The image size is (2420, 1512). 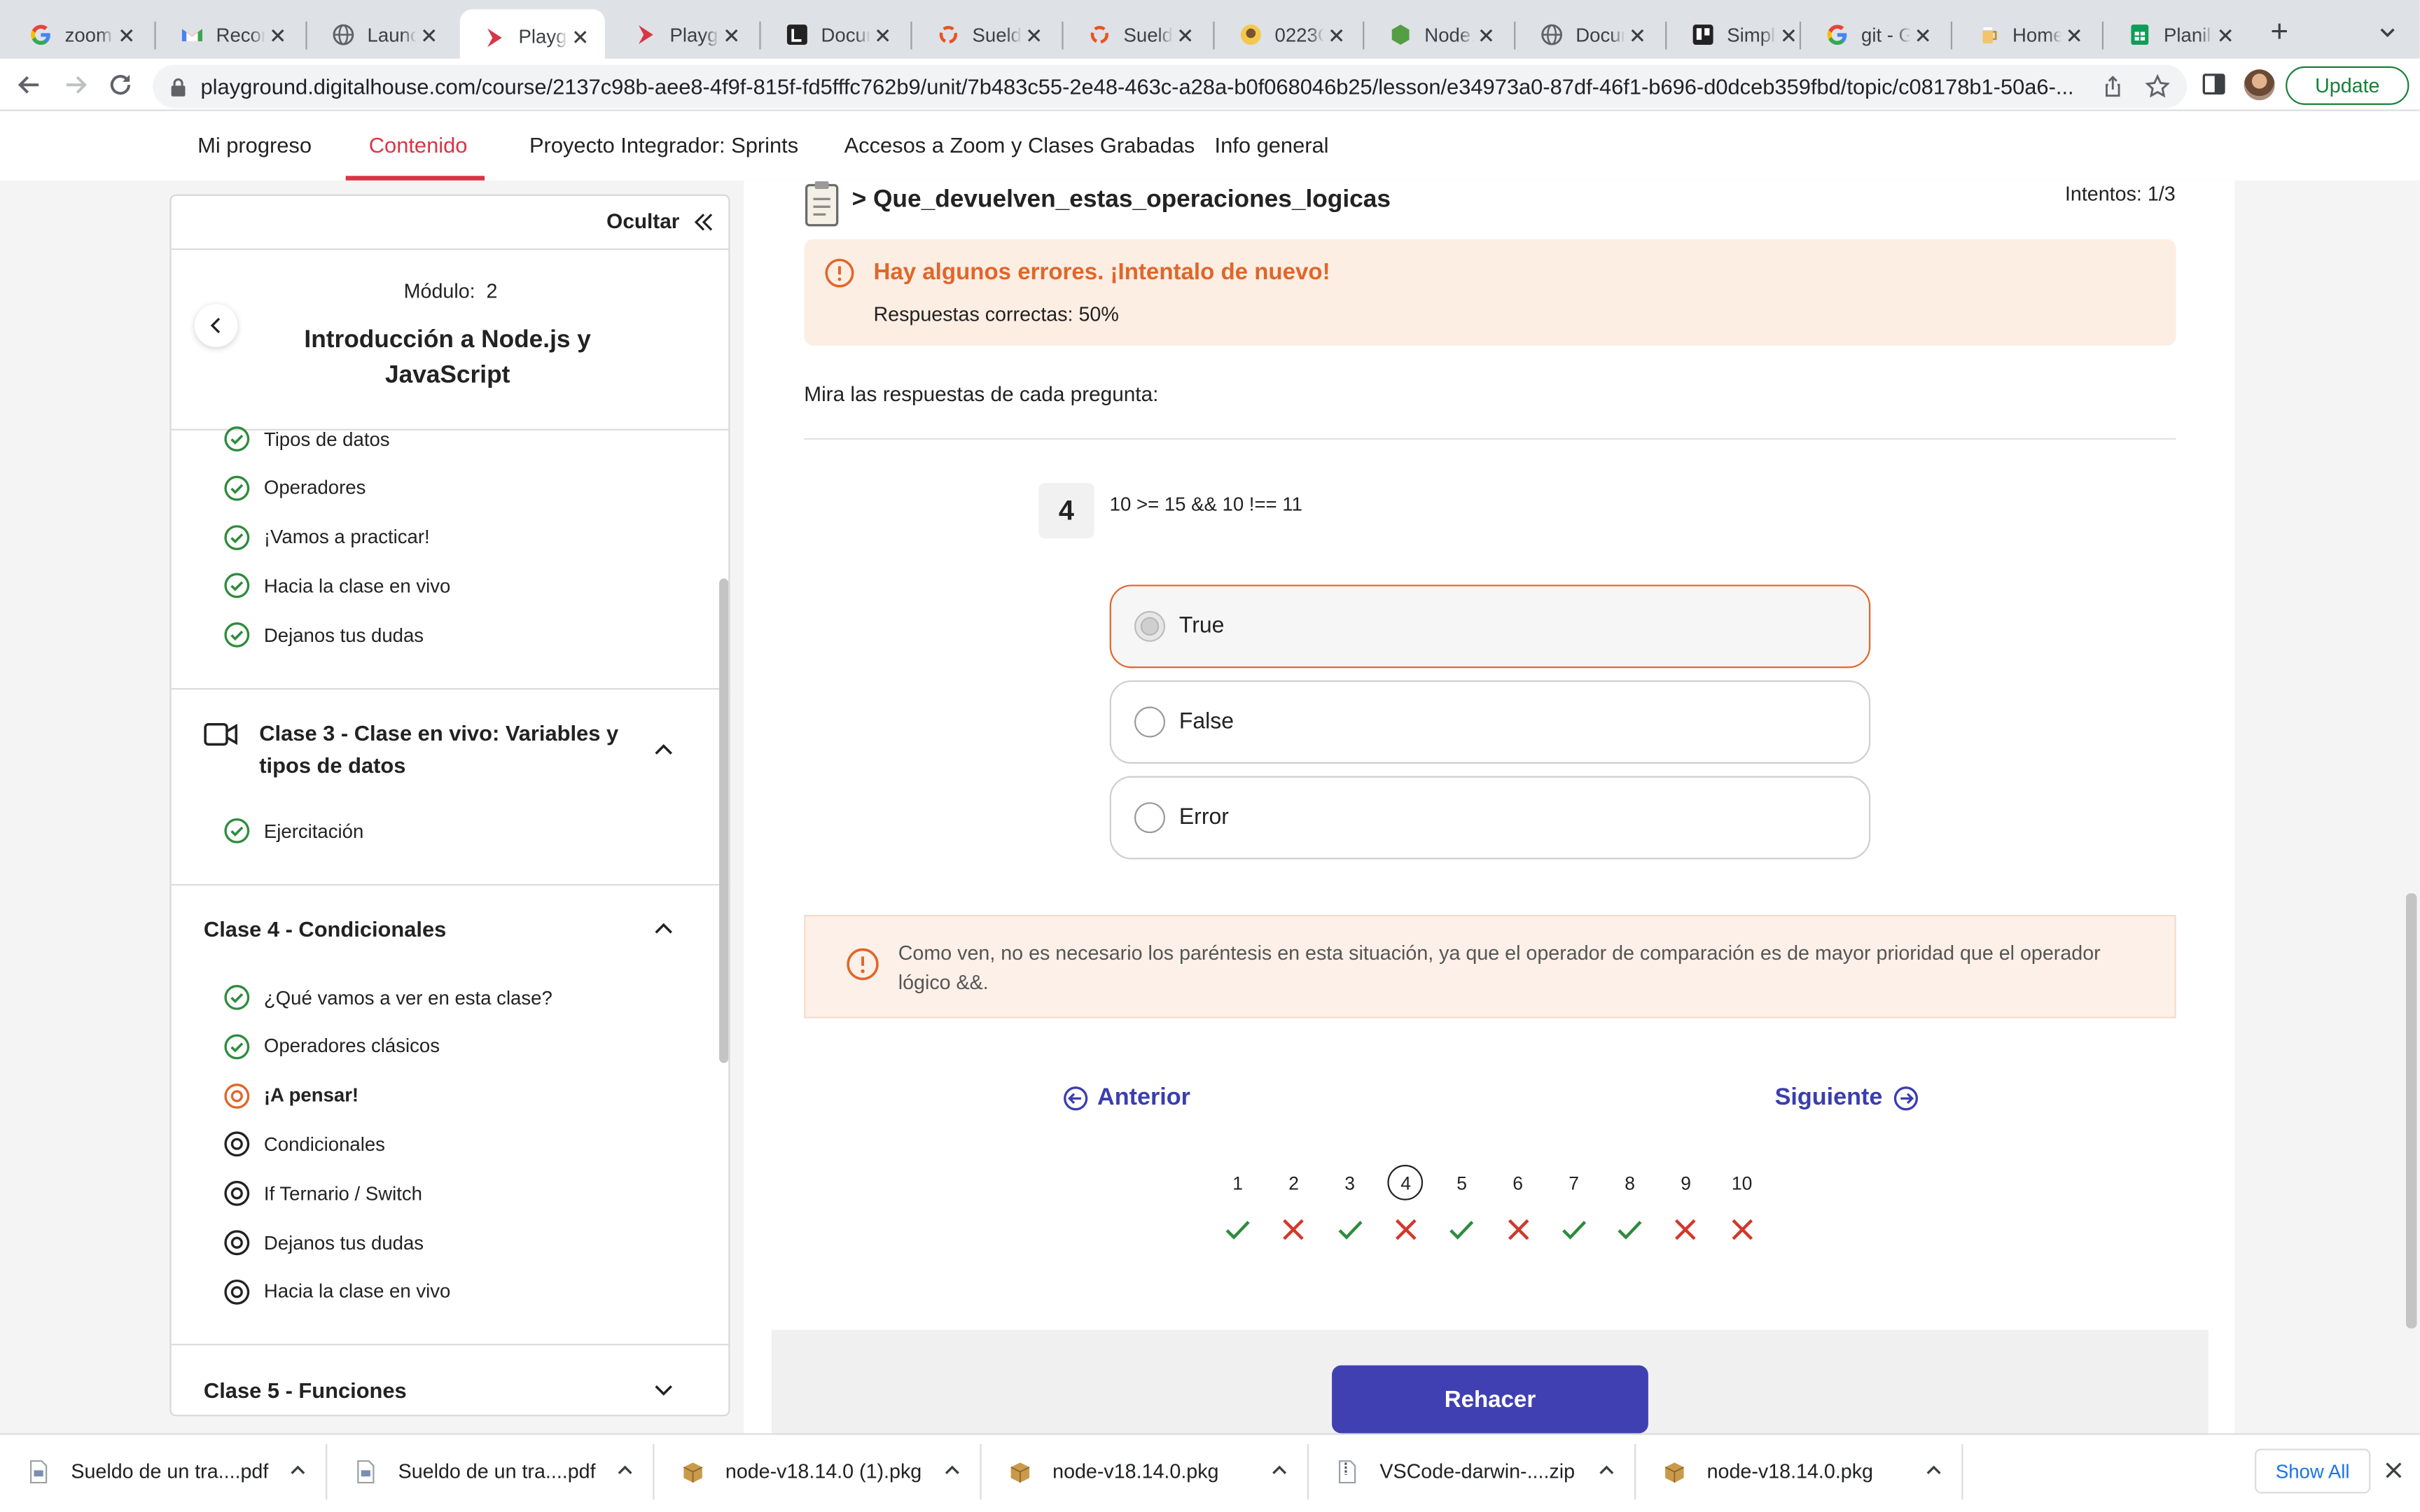 What do you see at coordinates (304, 1144) in the screenshot?
I see `sidebar-topic-item: Condicionales` at bounding box center [304, 1144].